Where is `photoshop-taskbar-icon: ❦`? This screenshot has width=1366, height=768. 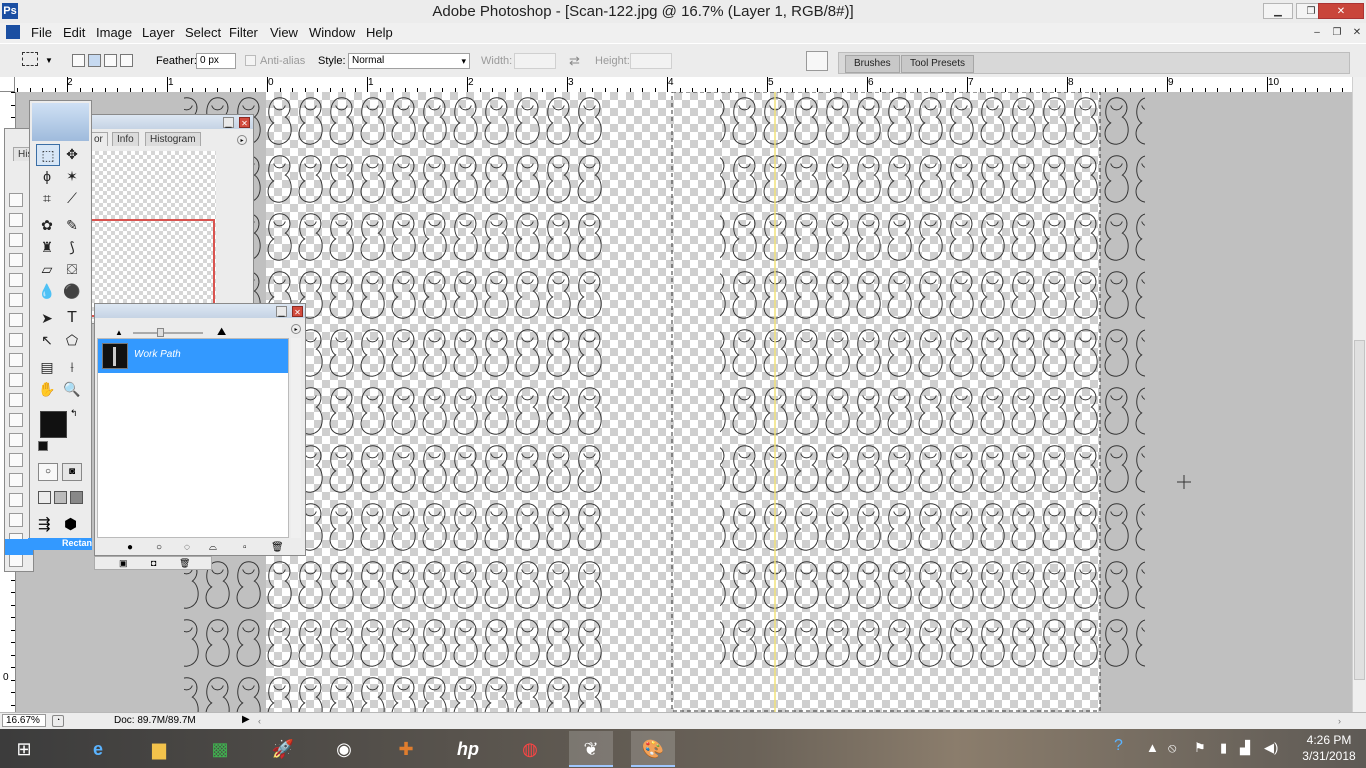
photoshop-taskbar-icon: ❦ is located at coordinates (591, 749).